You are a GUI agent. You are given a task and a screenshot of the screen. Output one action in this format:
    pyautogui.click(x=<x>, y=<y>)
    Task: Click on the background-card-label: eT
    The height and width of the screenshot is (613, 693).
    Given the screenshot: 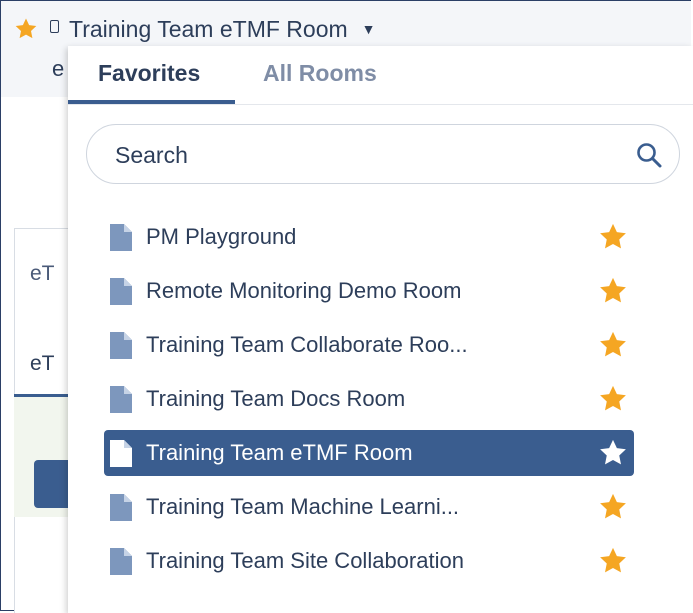 What is the action you would take?
    pyautogui.click(x=42, y=273)
    